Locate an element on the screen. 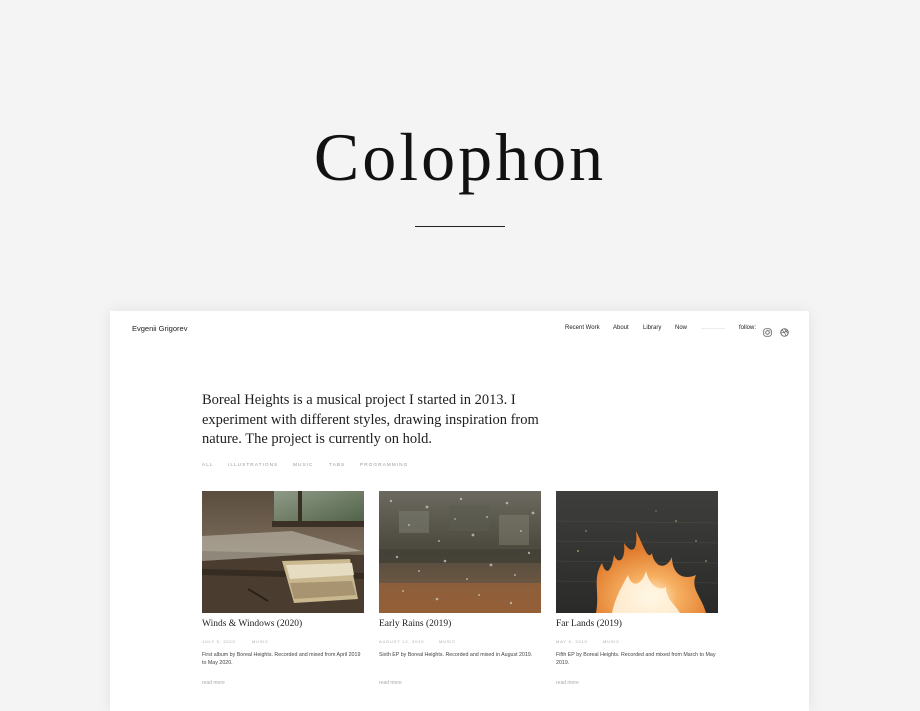 The height and width of the screenshot is (711, 920). filter-music: MUSIC is located at coordinates (303, 465).